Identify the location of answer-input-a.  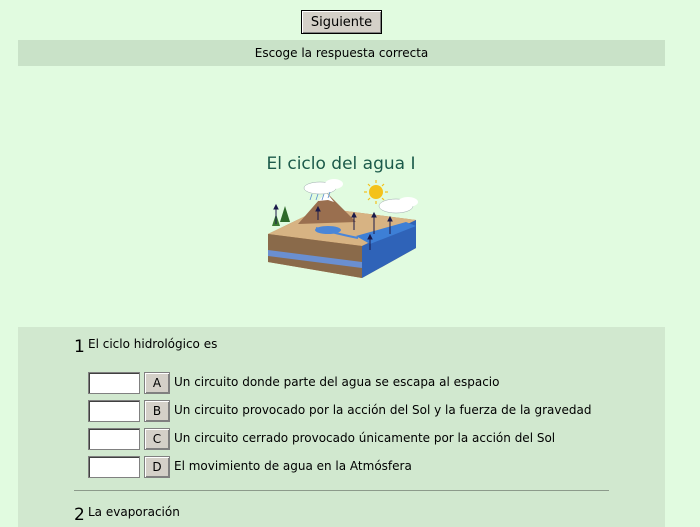
(114, 383).